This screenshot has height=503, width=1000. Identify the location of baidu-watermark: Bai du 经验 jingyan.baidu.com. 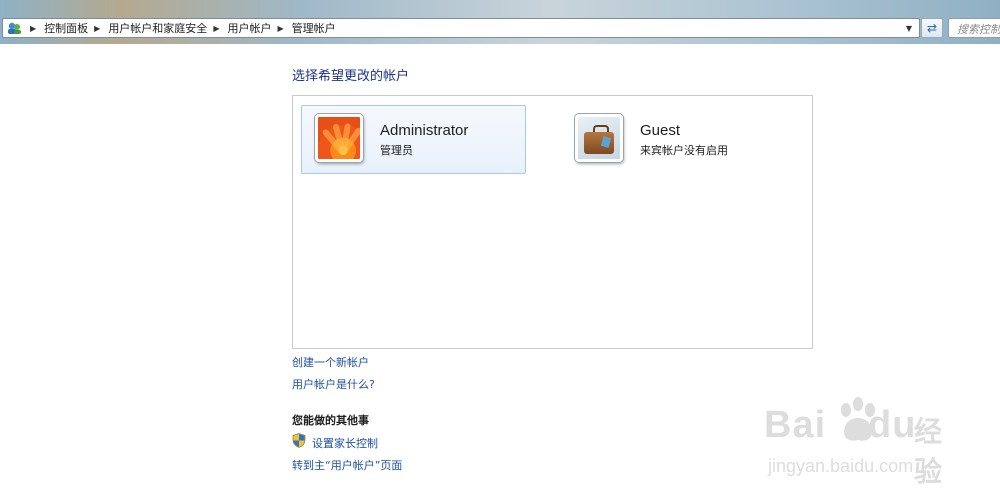
(864, 442).